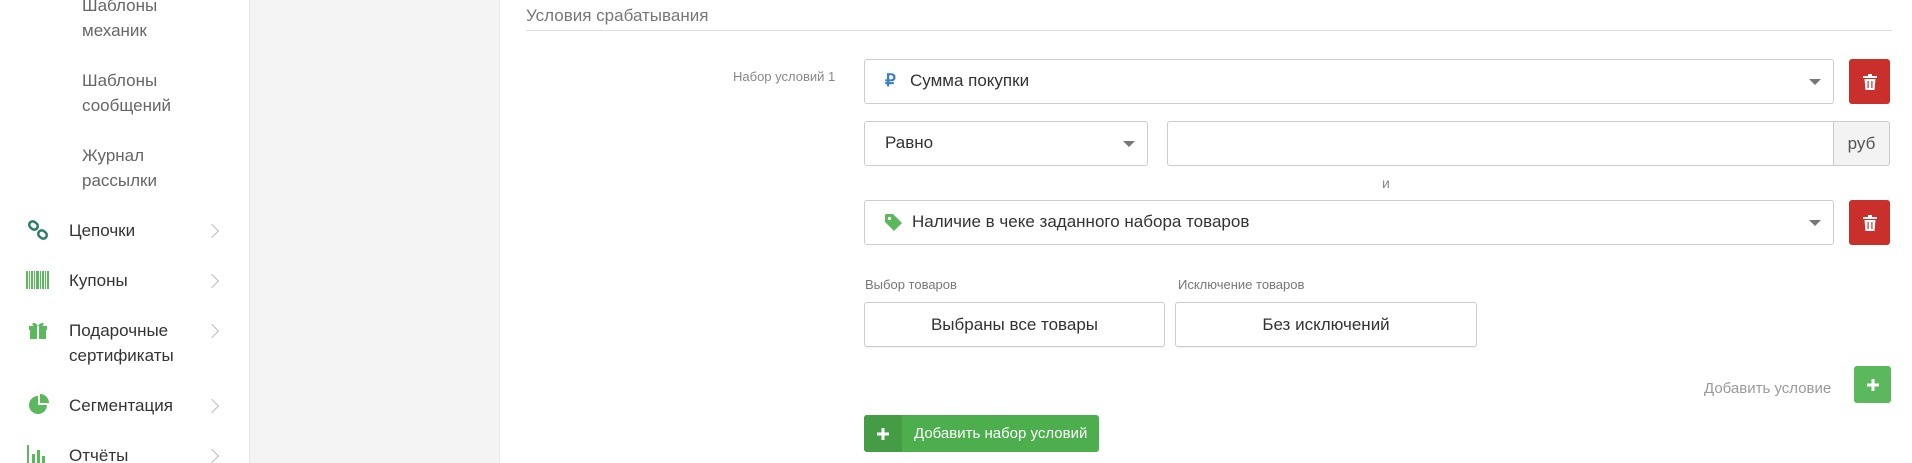  Describe the element at coordinates (102, 230) in the screenshot. I see `sidebar-item-label: Цепочки` at that location.